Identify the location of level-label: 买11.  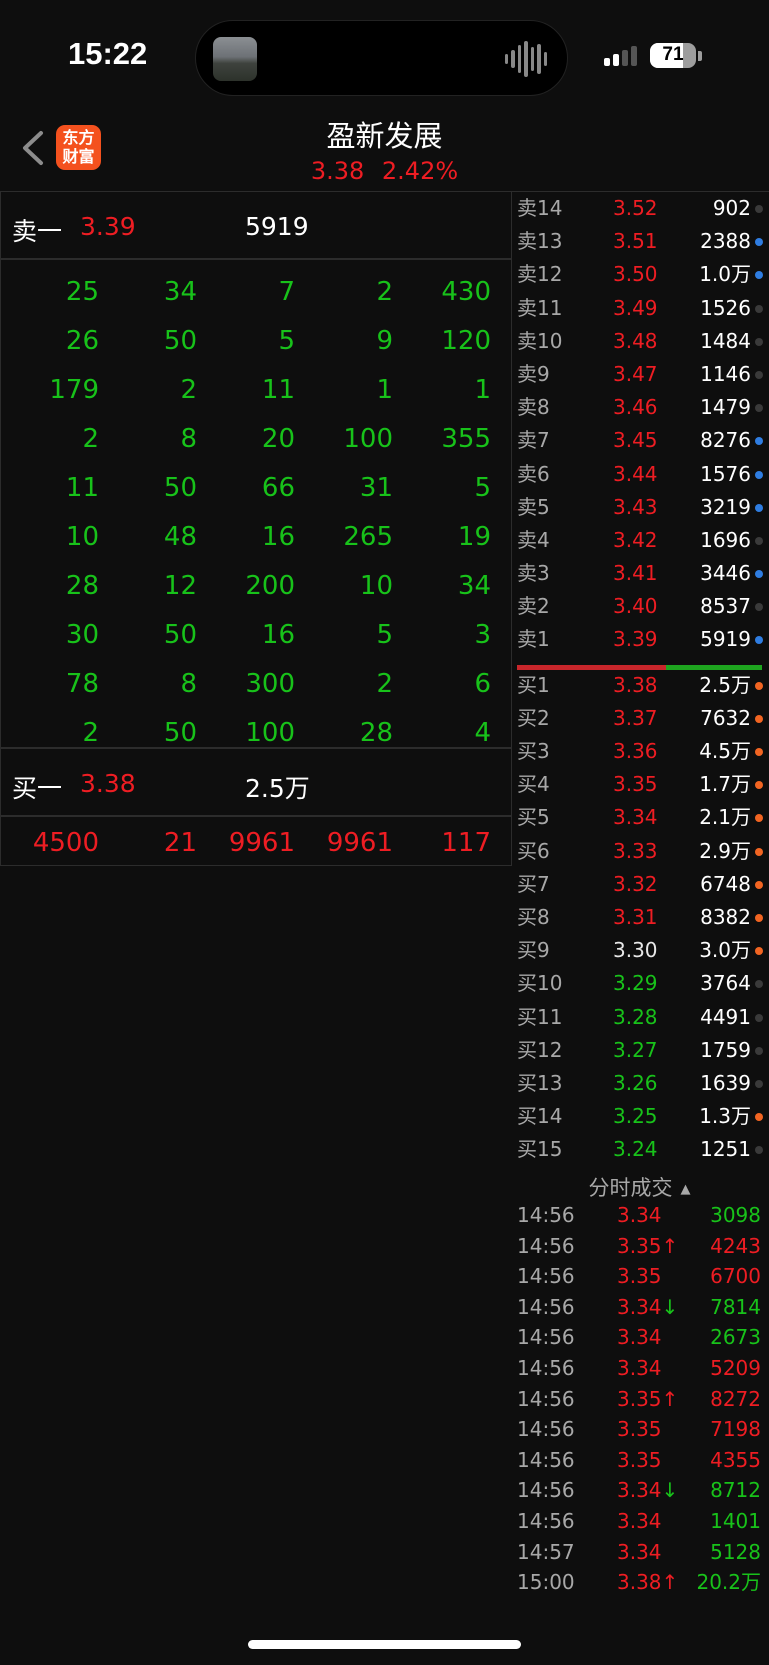
(540, 1016).